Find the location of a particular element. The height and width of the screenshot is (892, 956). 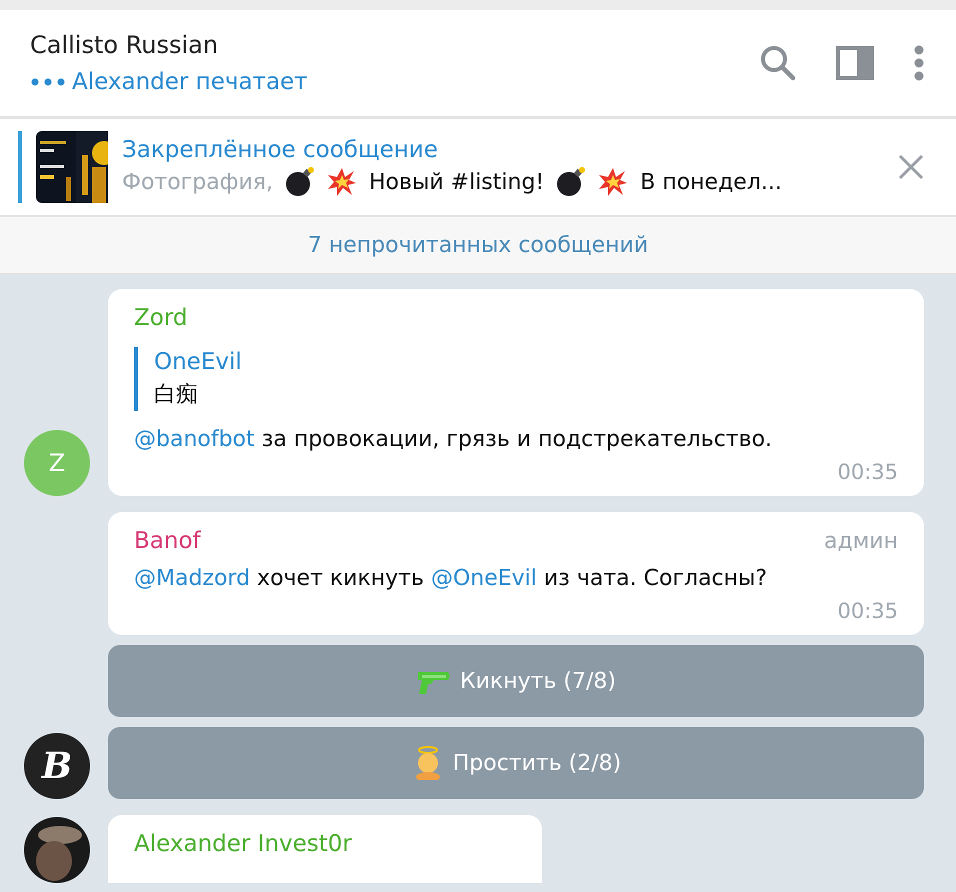

inline-button: Простить (2/8) is located at coordinates (516, 763).